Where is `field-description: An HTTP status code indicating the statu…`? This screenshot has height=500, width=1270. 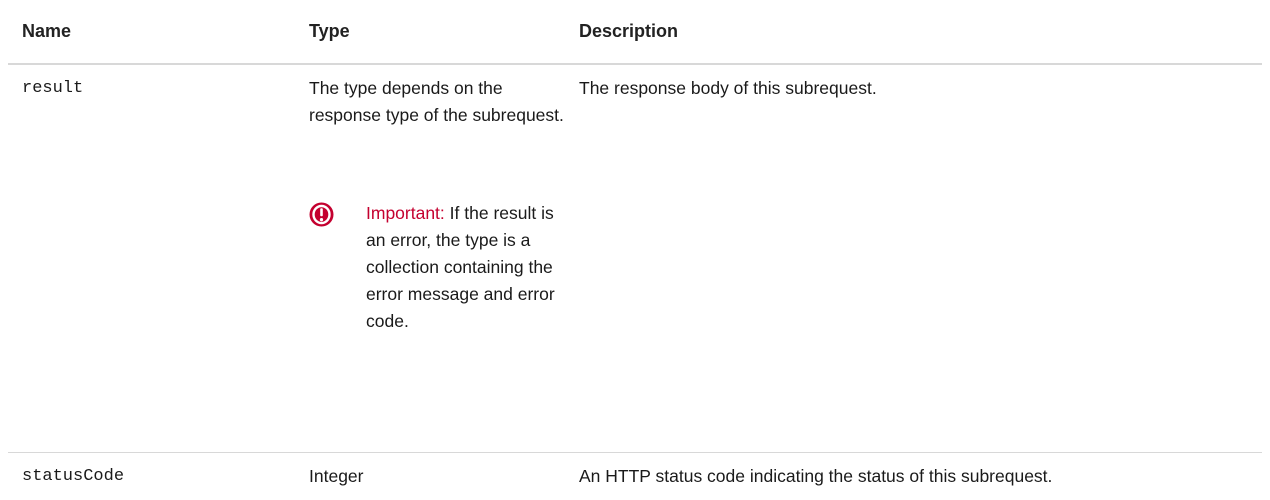 field-description: An HTTP status code indicating the statu… is located at coordinates (816, 476).